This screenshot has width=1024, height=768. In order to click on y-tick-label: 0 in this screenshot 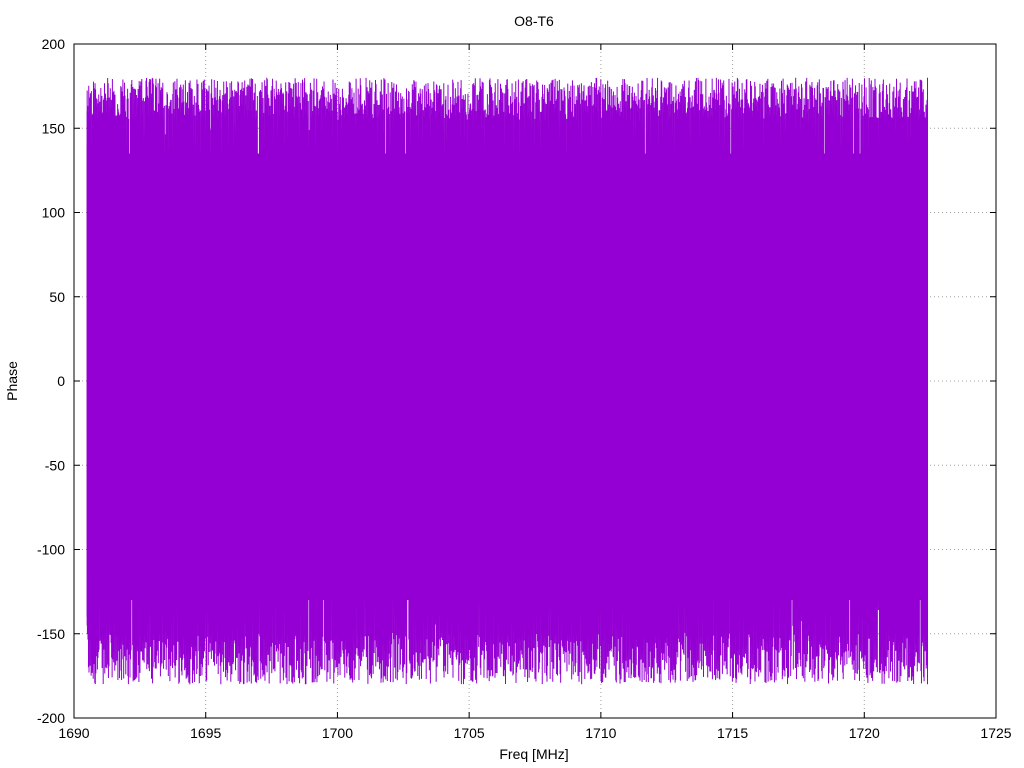, I will do `click(61, 381)`.